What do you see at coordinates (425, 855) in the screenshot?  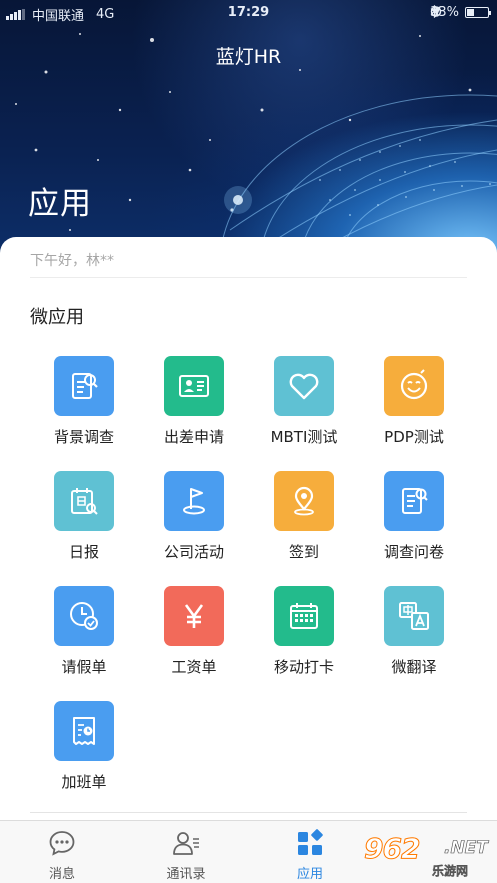 I see `site-watermark-logo: 962 .NET 乐游网` at bounding box center [425, 855].